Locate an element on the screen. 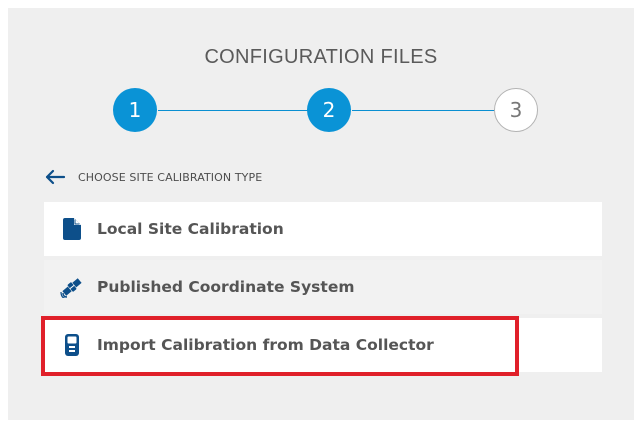 This screenshot has width=635, height=429. document-icon is located at coordinates (72, 229).